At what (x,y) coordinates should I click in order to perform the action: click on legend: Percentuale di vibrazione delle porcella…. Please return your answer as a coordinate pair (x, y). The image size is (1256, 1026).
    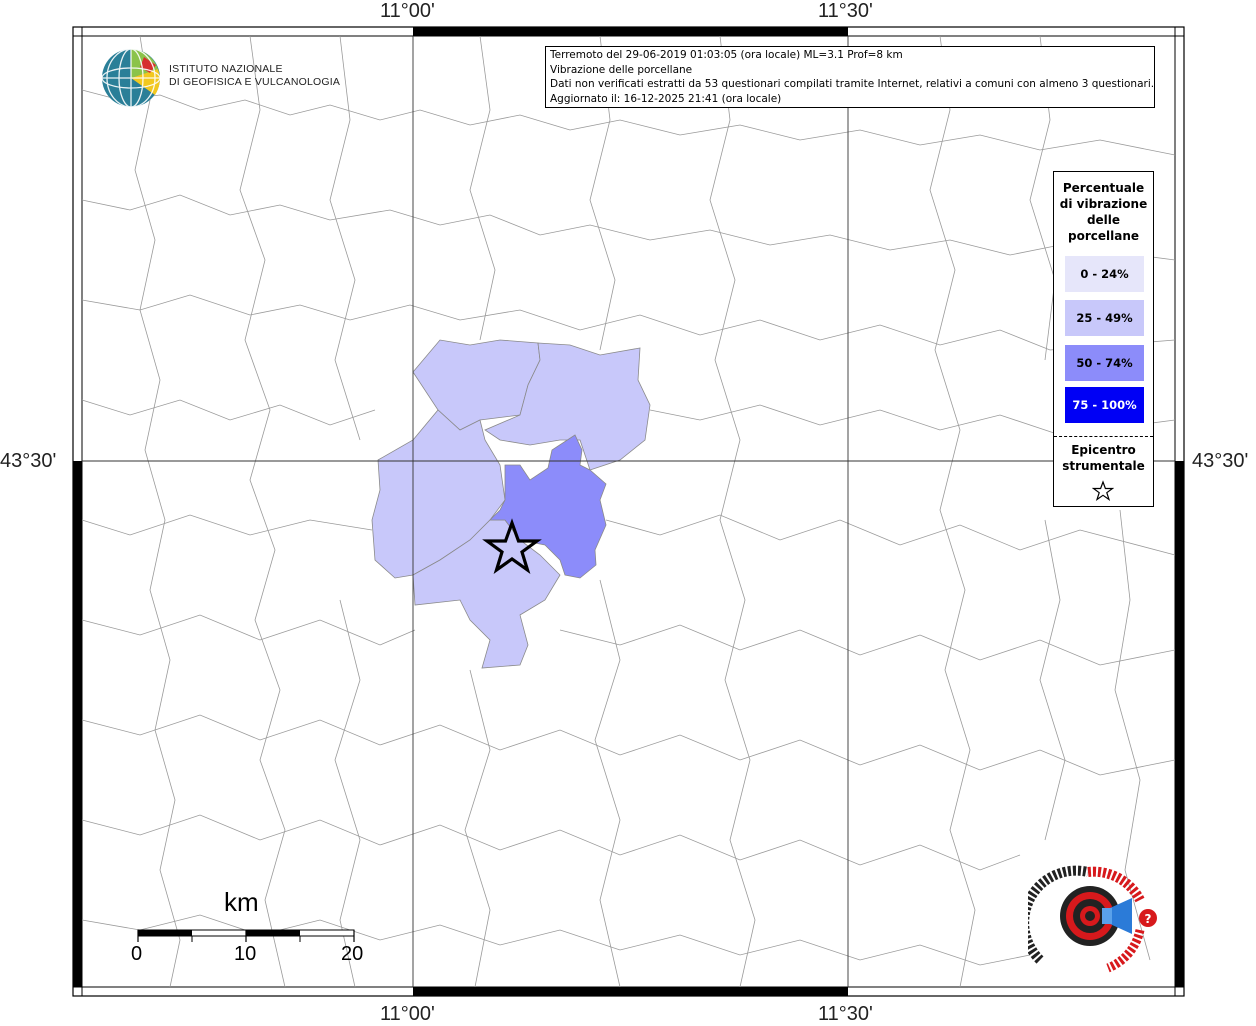
    Looking at the image, I should click on (1103, 339).